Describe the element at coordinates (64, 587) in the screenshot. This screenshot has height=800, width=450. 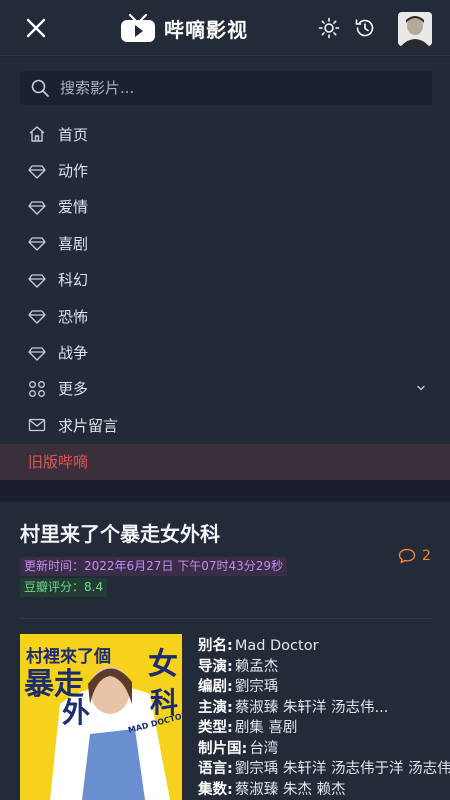
I see `douban-score-badge: 豆瓣评分：8.4` at that location.